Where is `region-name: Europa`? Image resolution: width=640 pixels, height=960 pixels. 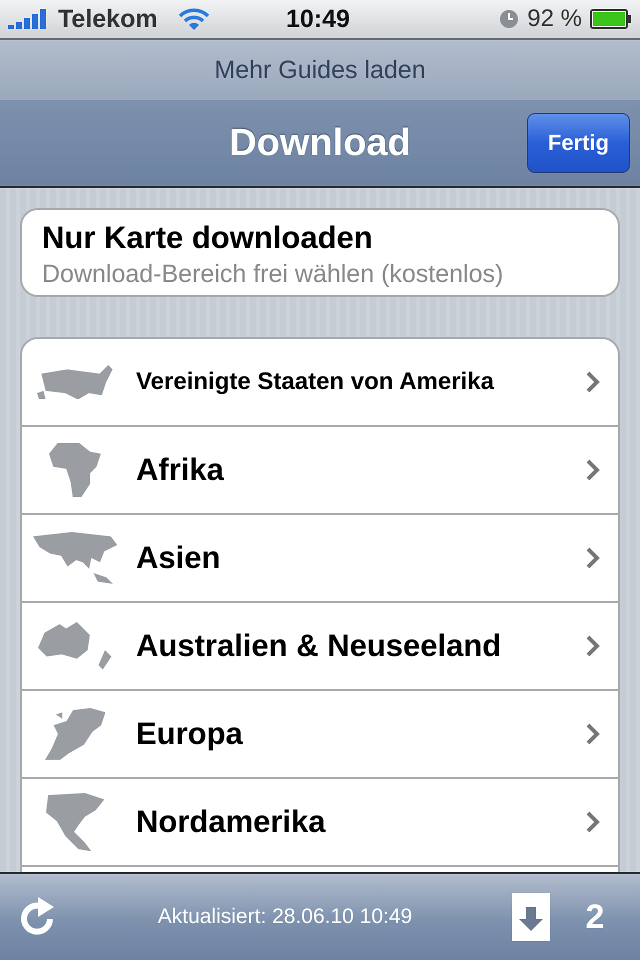
region-name: Europa is located at coordinates (190, 734).